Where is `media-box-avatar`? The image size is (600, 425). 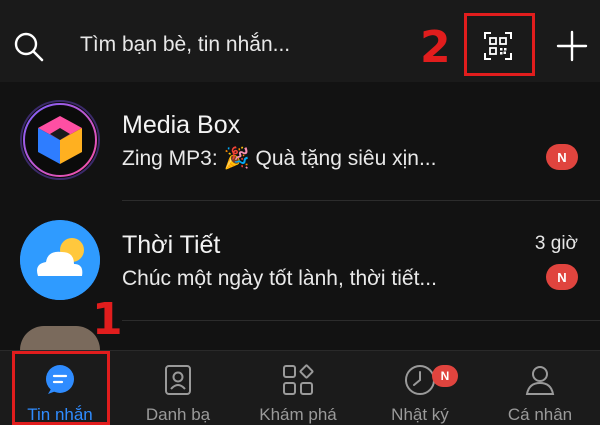
media-box-avatar is located at coordinates (60, 140).